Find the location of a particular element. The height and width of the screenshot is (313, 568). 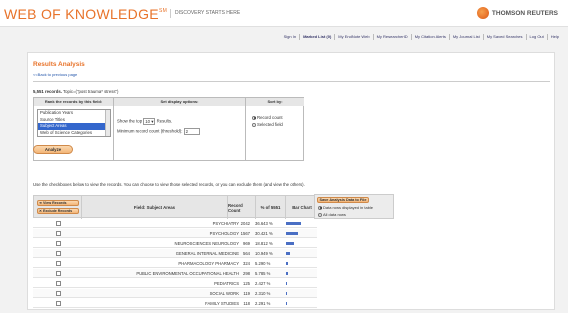

sort-by-header: Sort by: is located at coordinates (275, 102).